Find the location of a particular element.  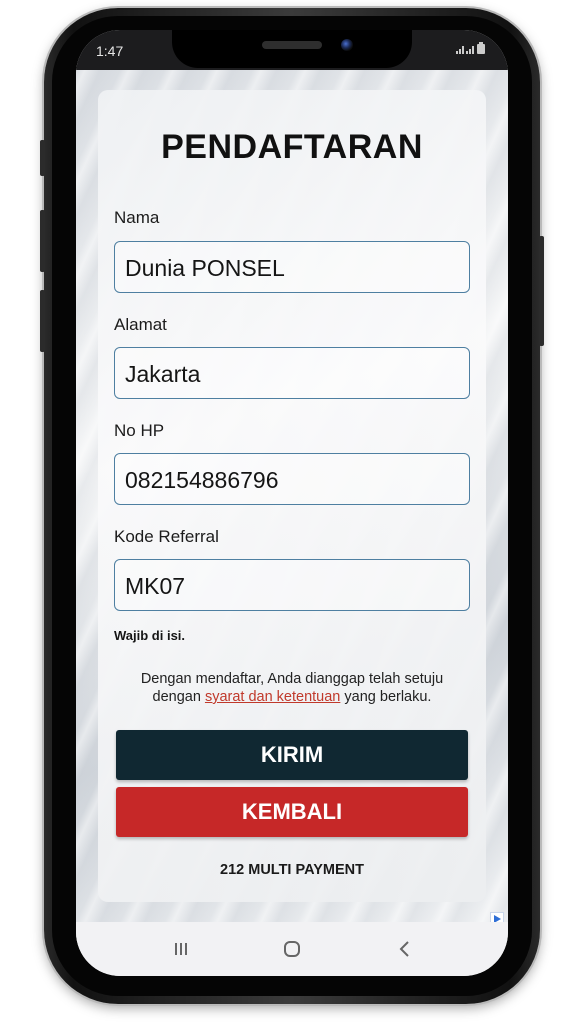

back-button: KEMBALI is located at coordinates (292, 812).